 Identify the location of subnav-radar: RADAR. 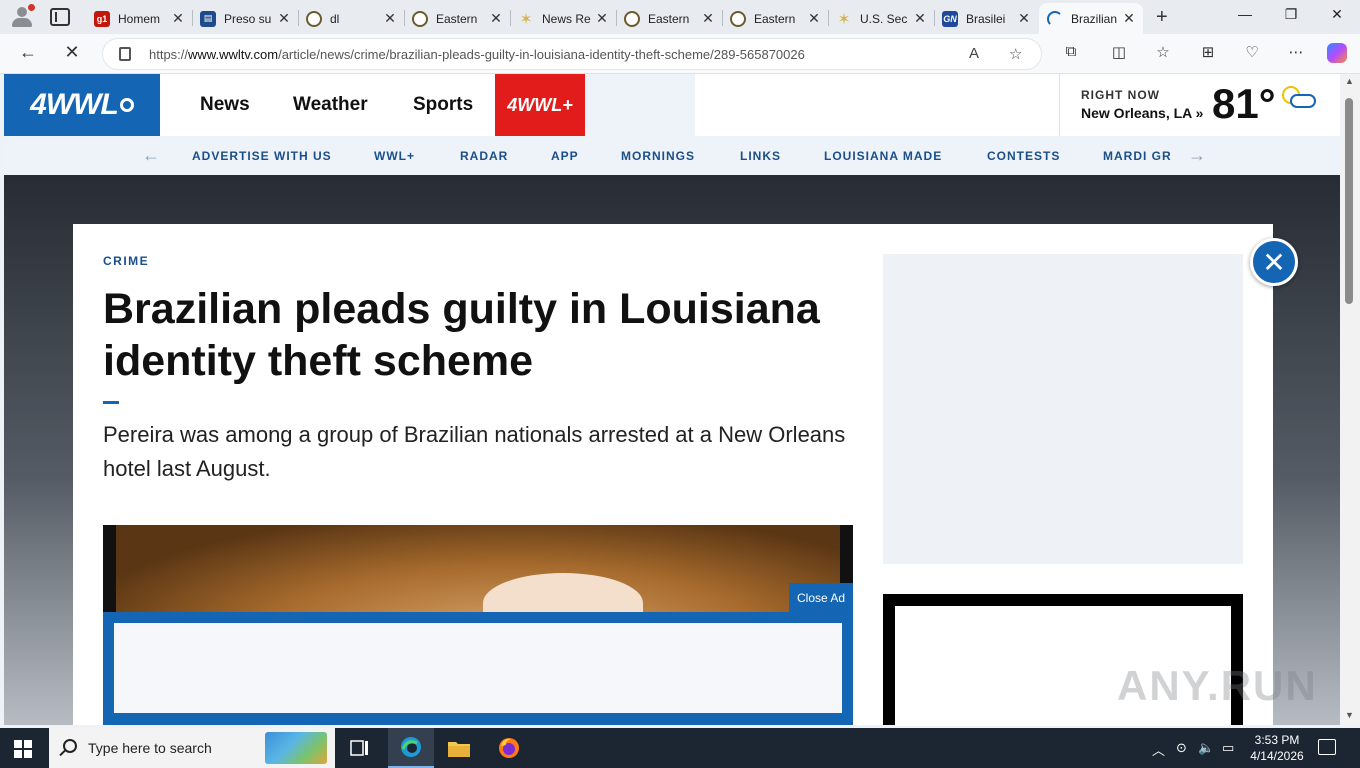
(484, 156).